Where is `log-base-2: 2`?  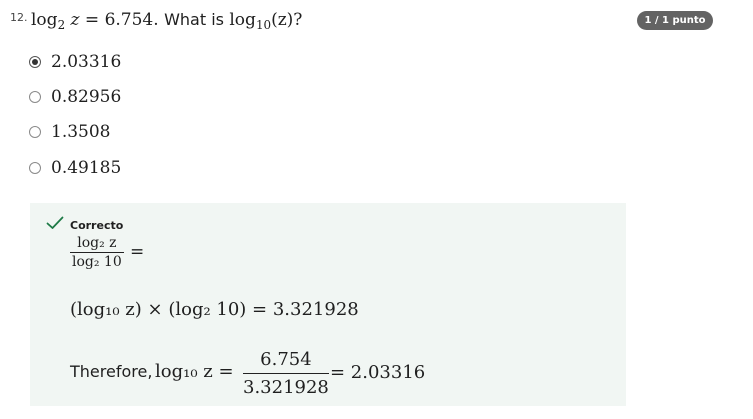
log-base-2: 2 is located at coordinates (61, 25).